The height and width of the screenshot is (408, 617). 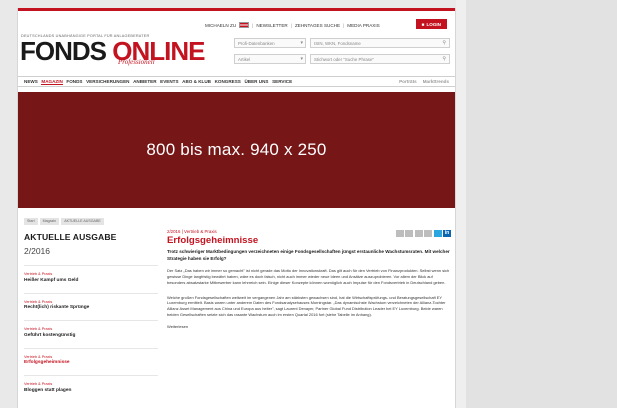 I want to click on nav-item-events: EVENTS, so click(x=169, y=81).